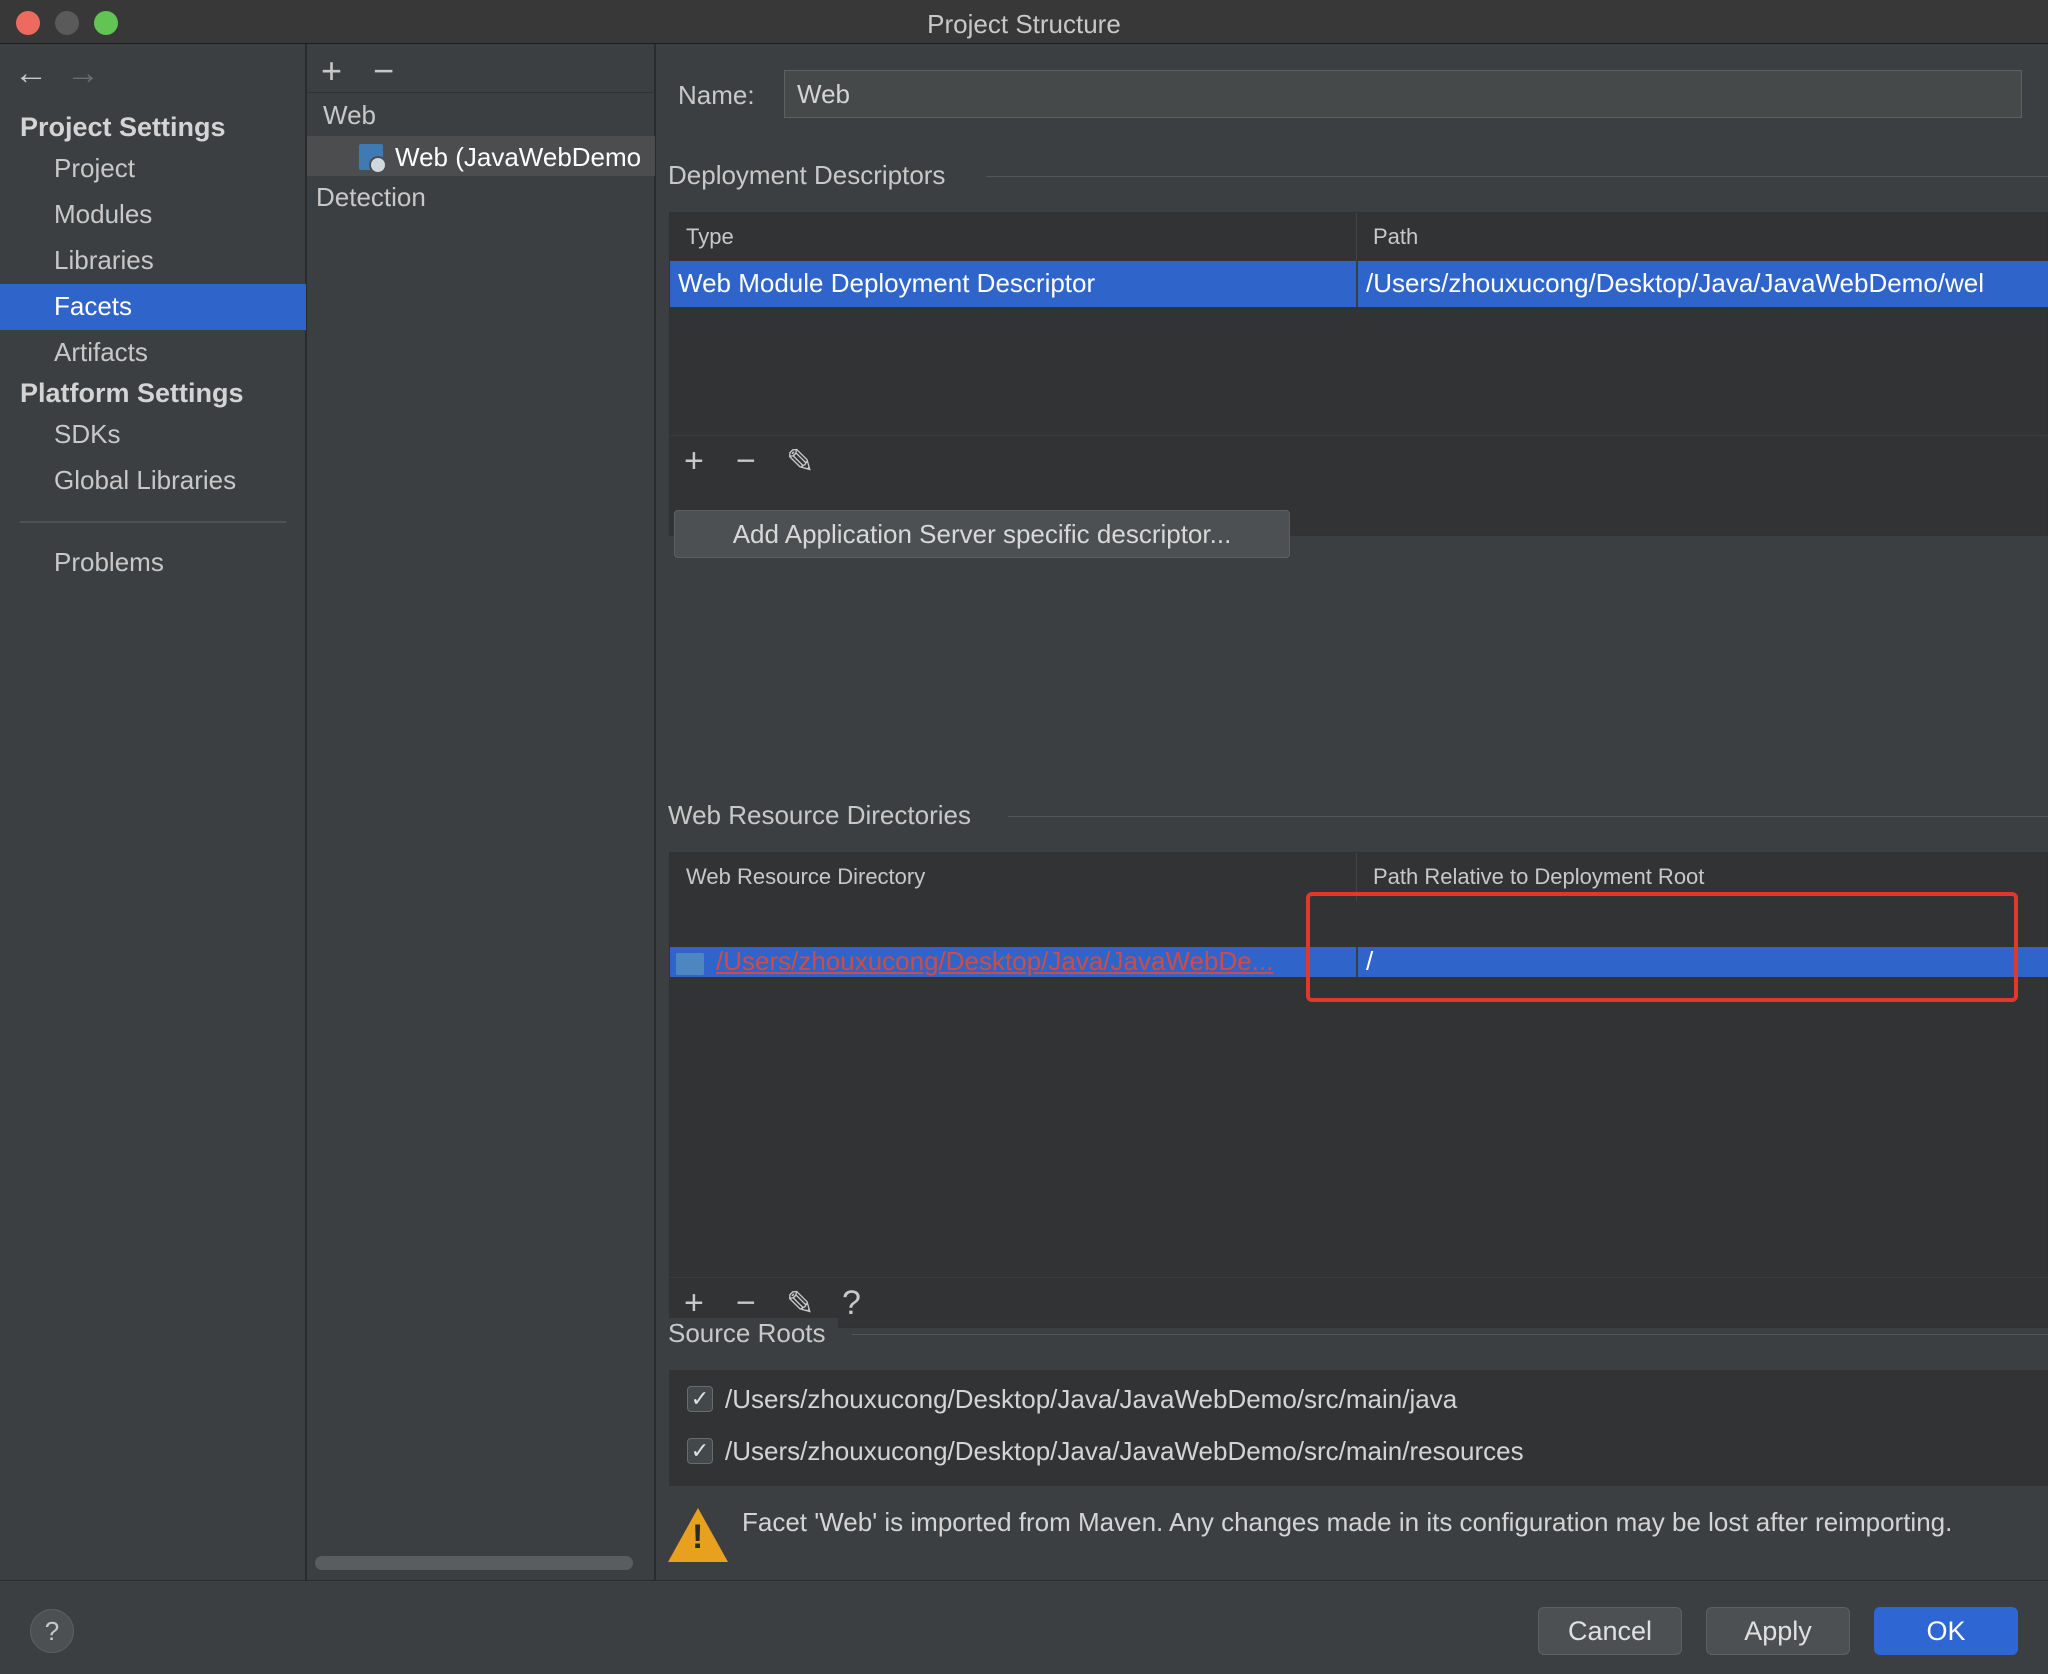 This screenshot has height=1674, width=2048. Describe the element at coordinates (153, 435) in the screenshot. I see `sidebar-item-sdks: SDKs` at that location.